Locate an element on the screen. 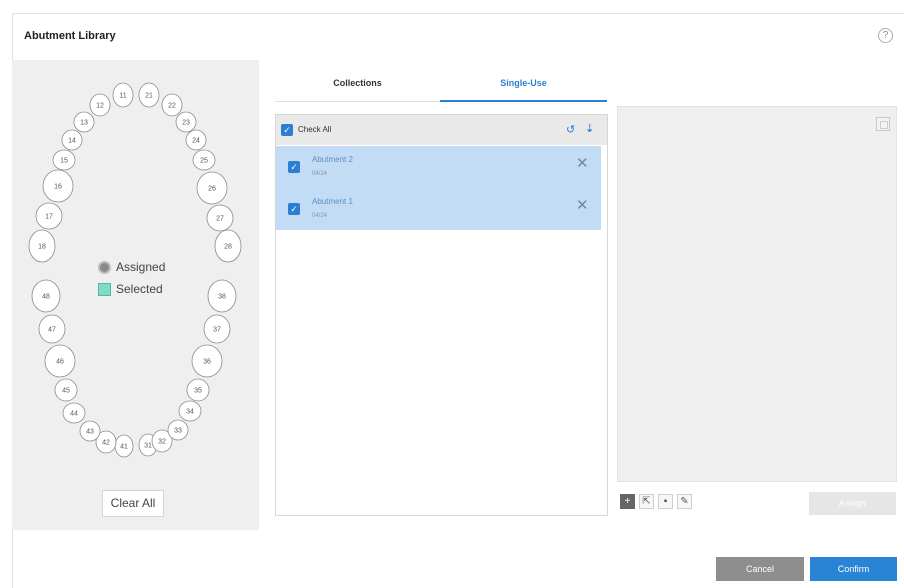  list-item: ✓ Abutment 2 04/24 ✕ is located at coordinates (438, 167).